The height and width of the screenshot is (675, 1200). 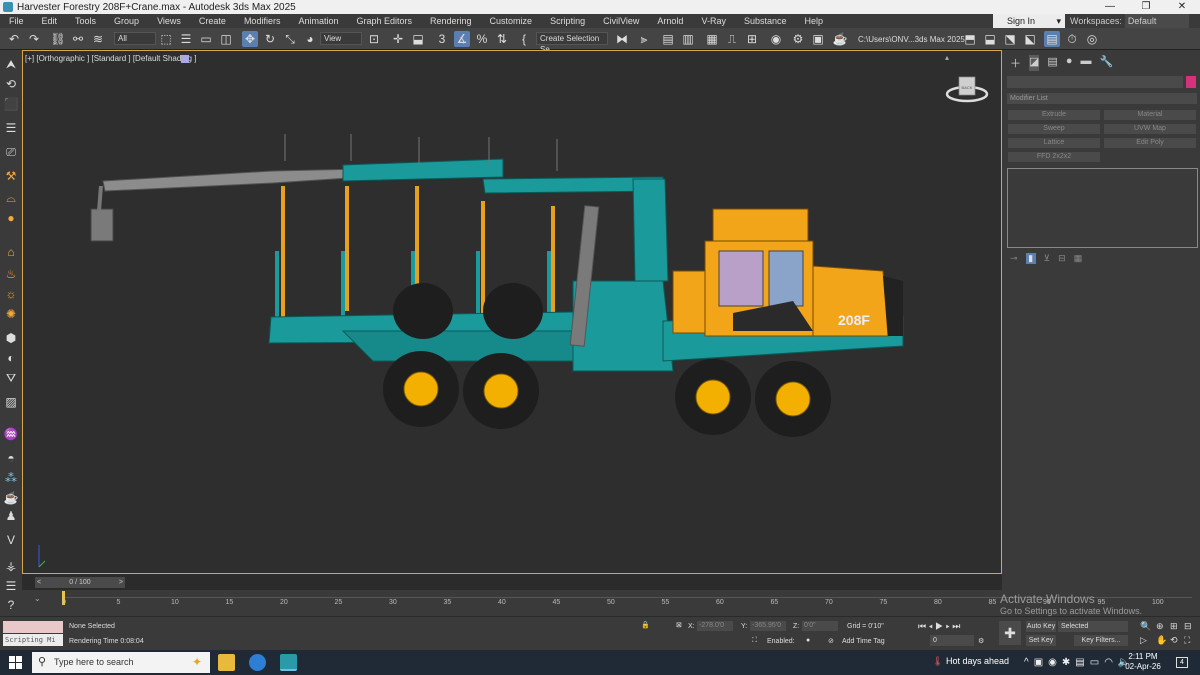 What do you see at coordinates (98, 39) in the screenshot?
I see `bind-spacewarp-icon: ≋` at bounding box center [98, 39].